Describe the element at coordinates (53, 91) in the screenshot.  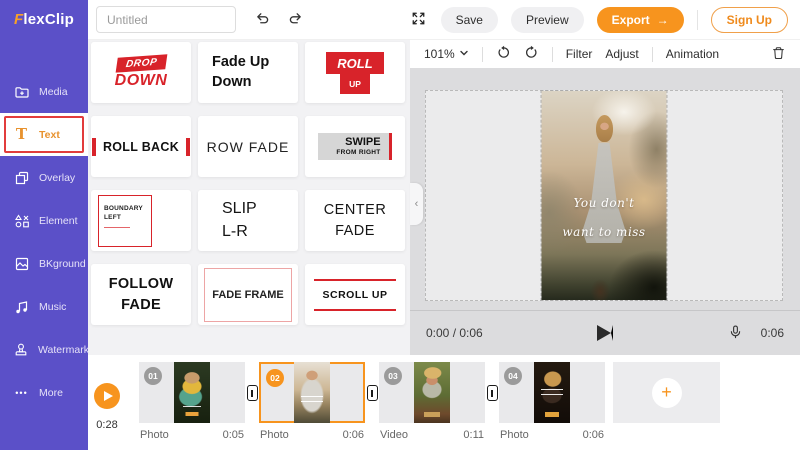
I see `sidebar-item-label: Media` at that location.